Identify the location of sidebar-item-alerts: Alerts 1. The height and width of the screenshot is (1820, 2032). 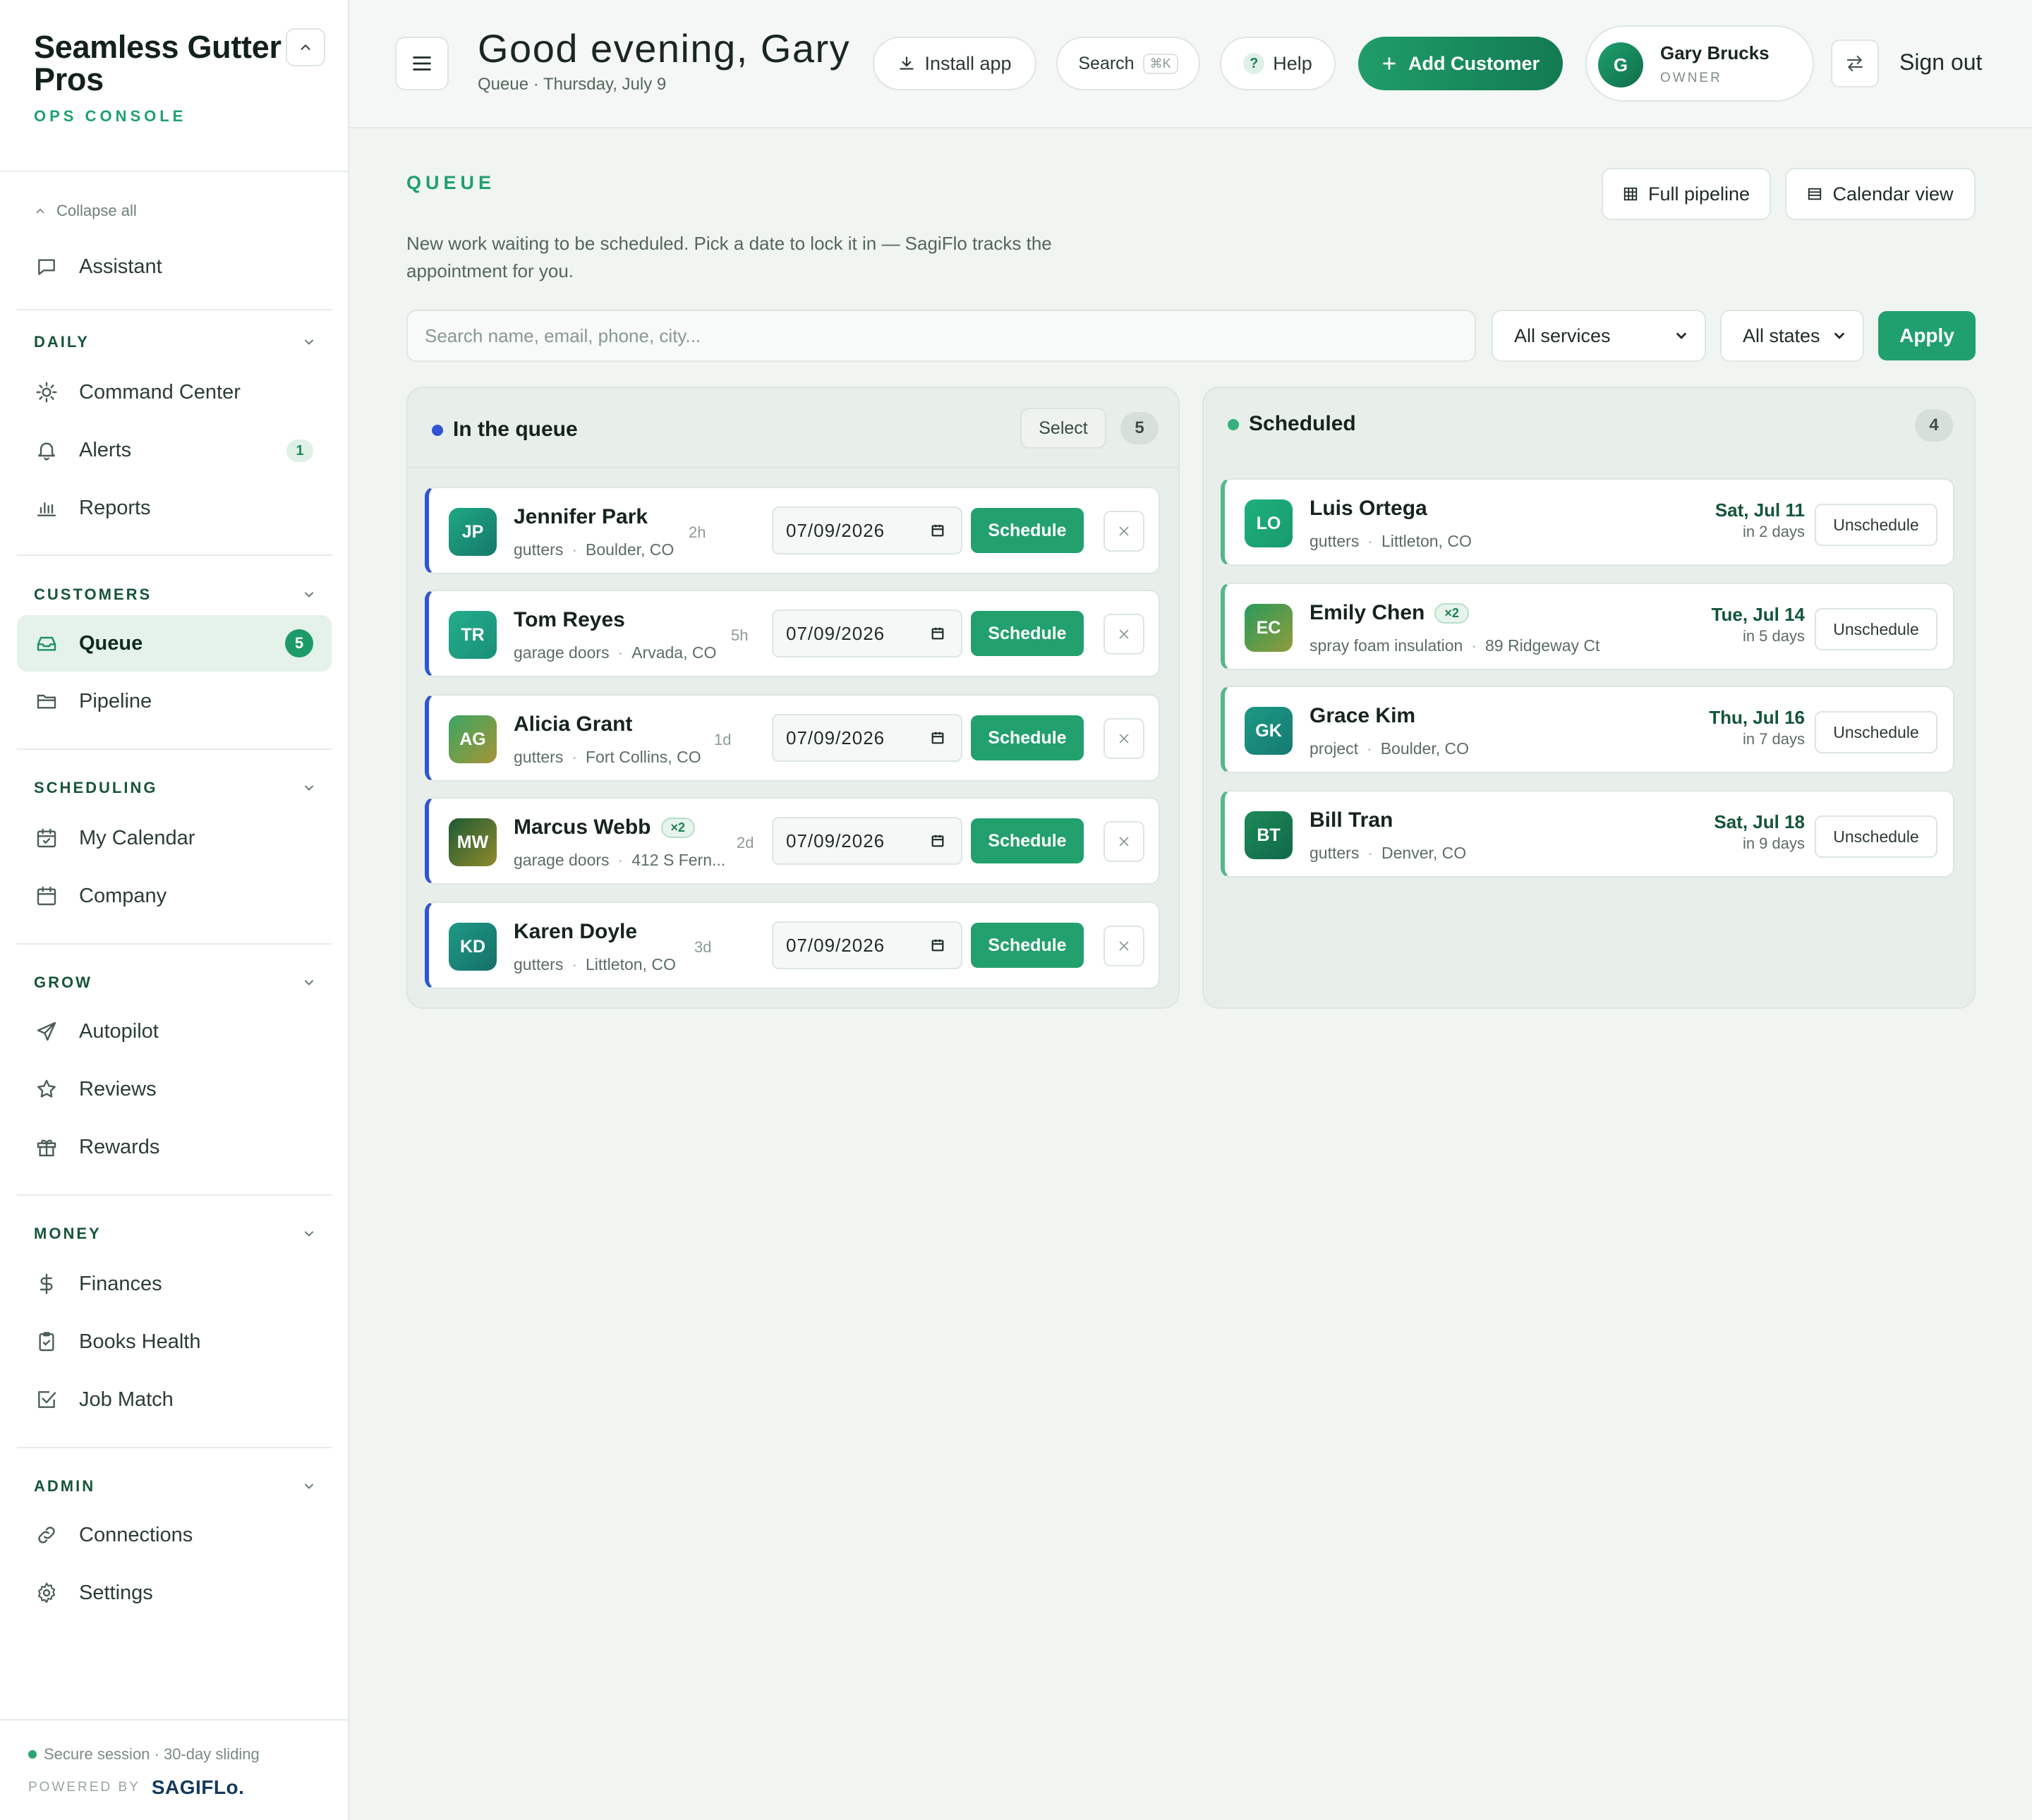
(174, 450).